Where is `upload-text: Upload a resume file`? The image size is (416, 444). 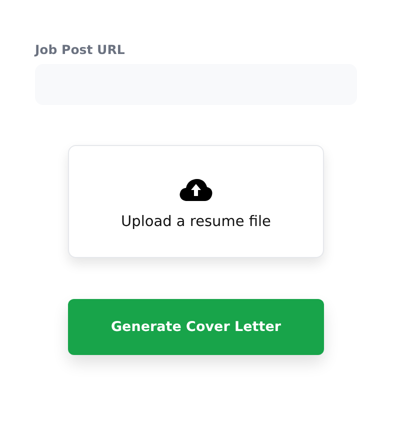
upload-text: Upload a resume file is located at coordinates (196, 222).